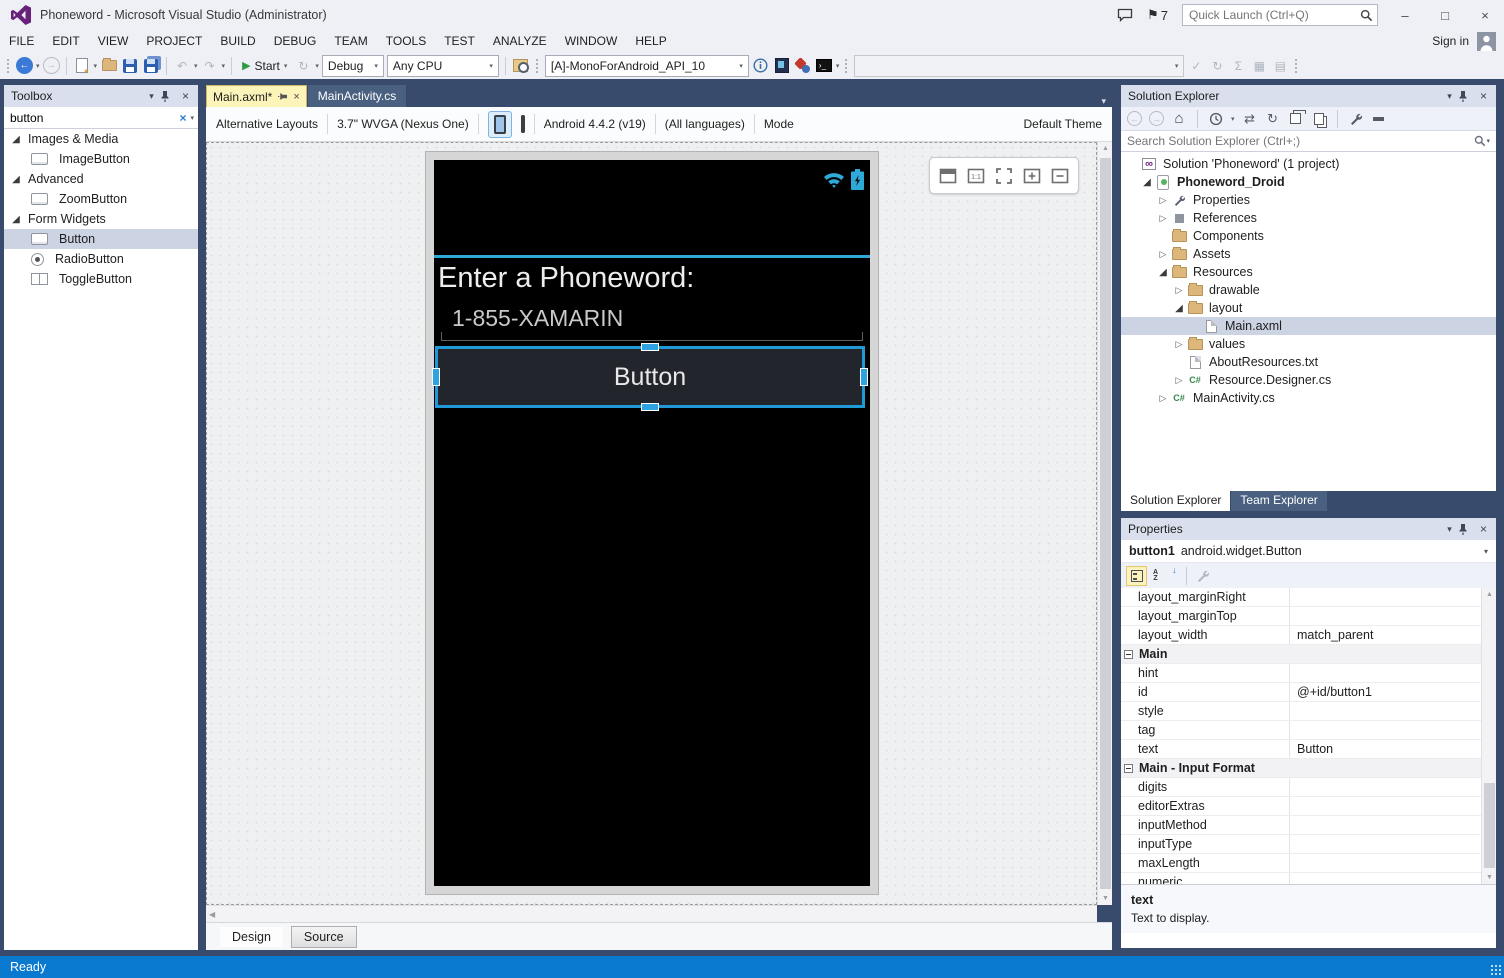 The image size is (1504, 978). I want to click on console-button: ›_, so click(824, 66).